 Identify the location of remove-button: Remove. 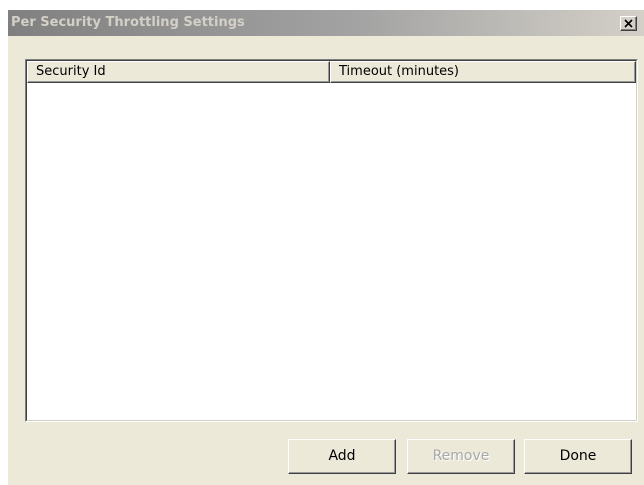
(461, 456).